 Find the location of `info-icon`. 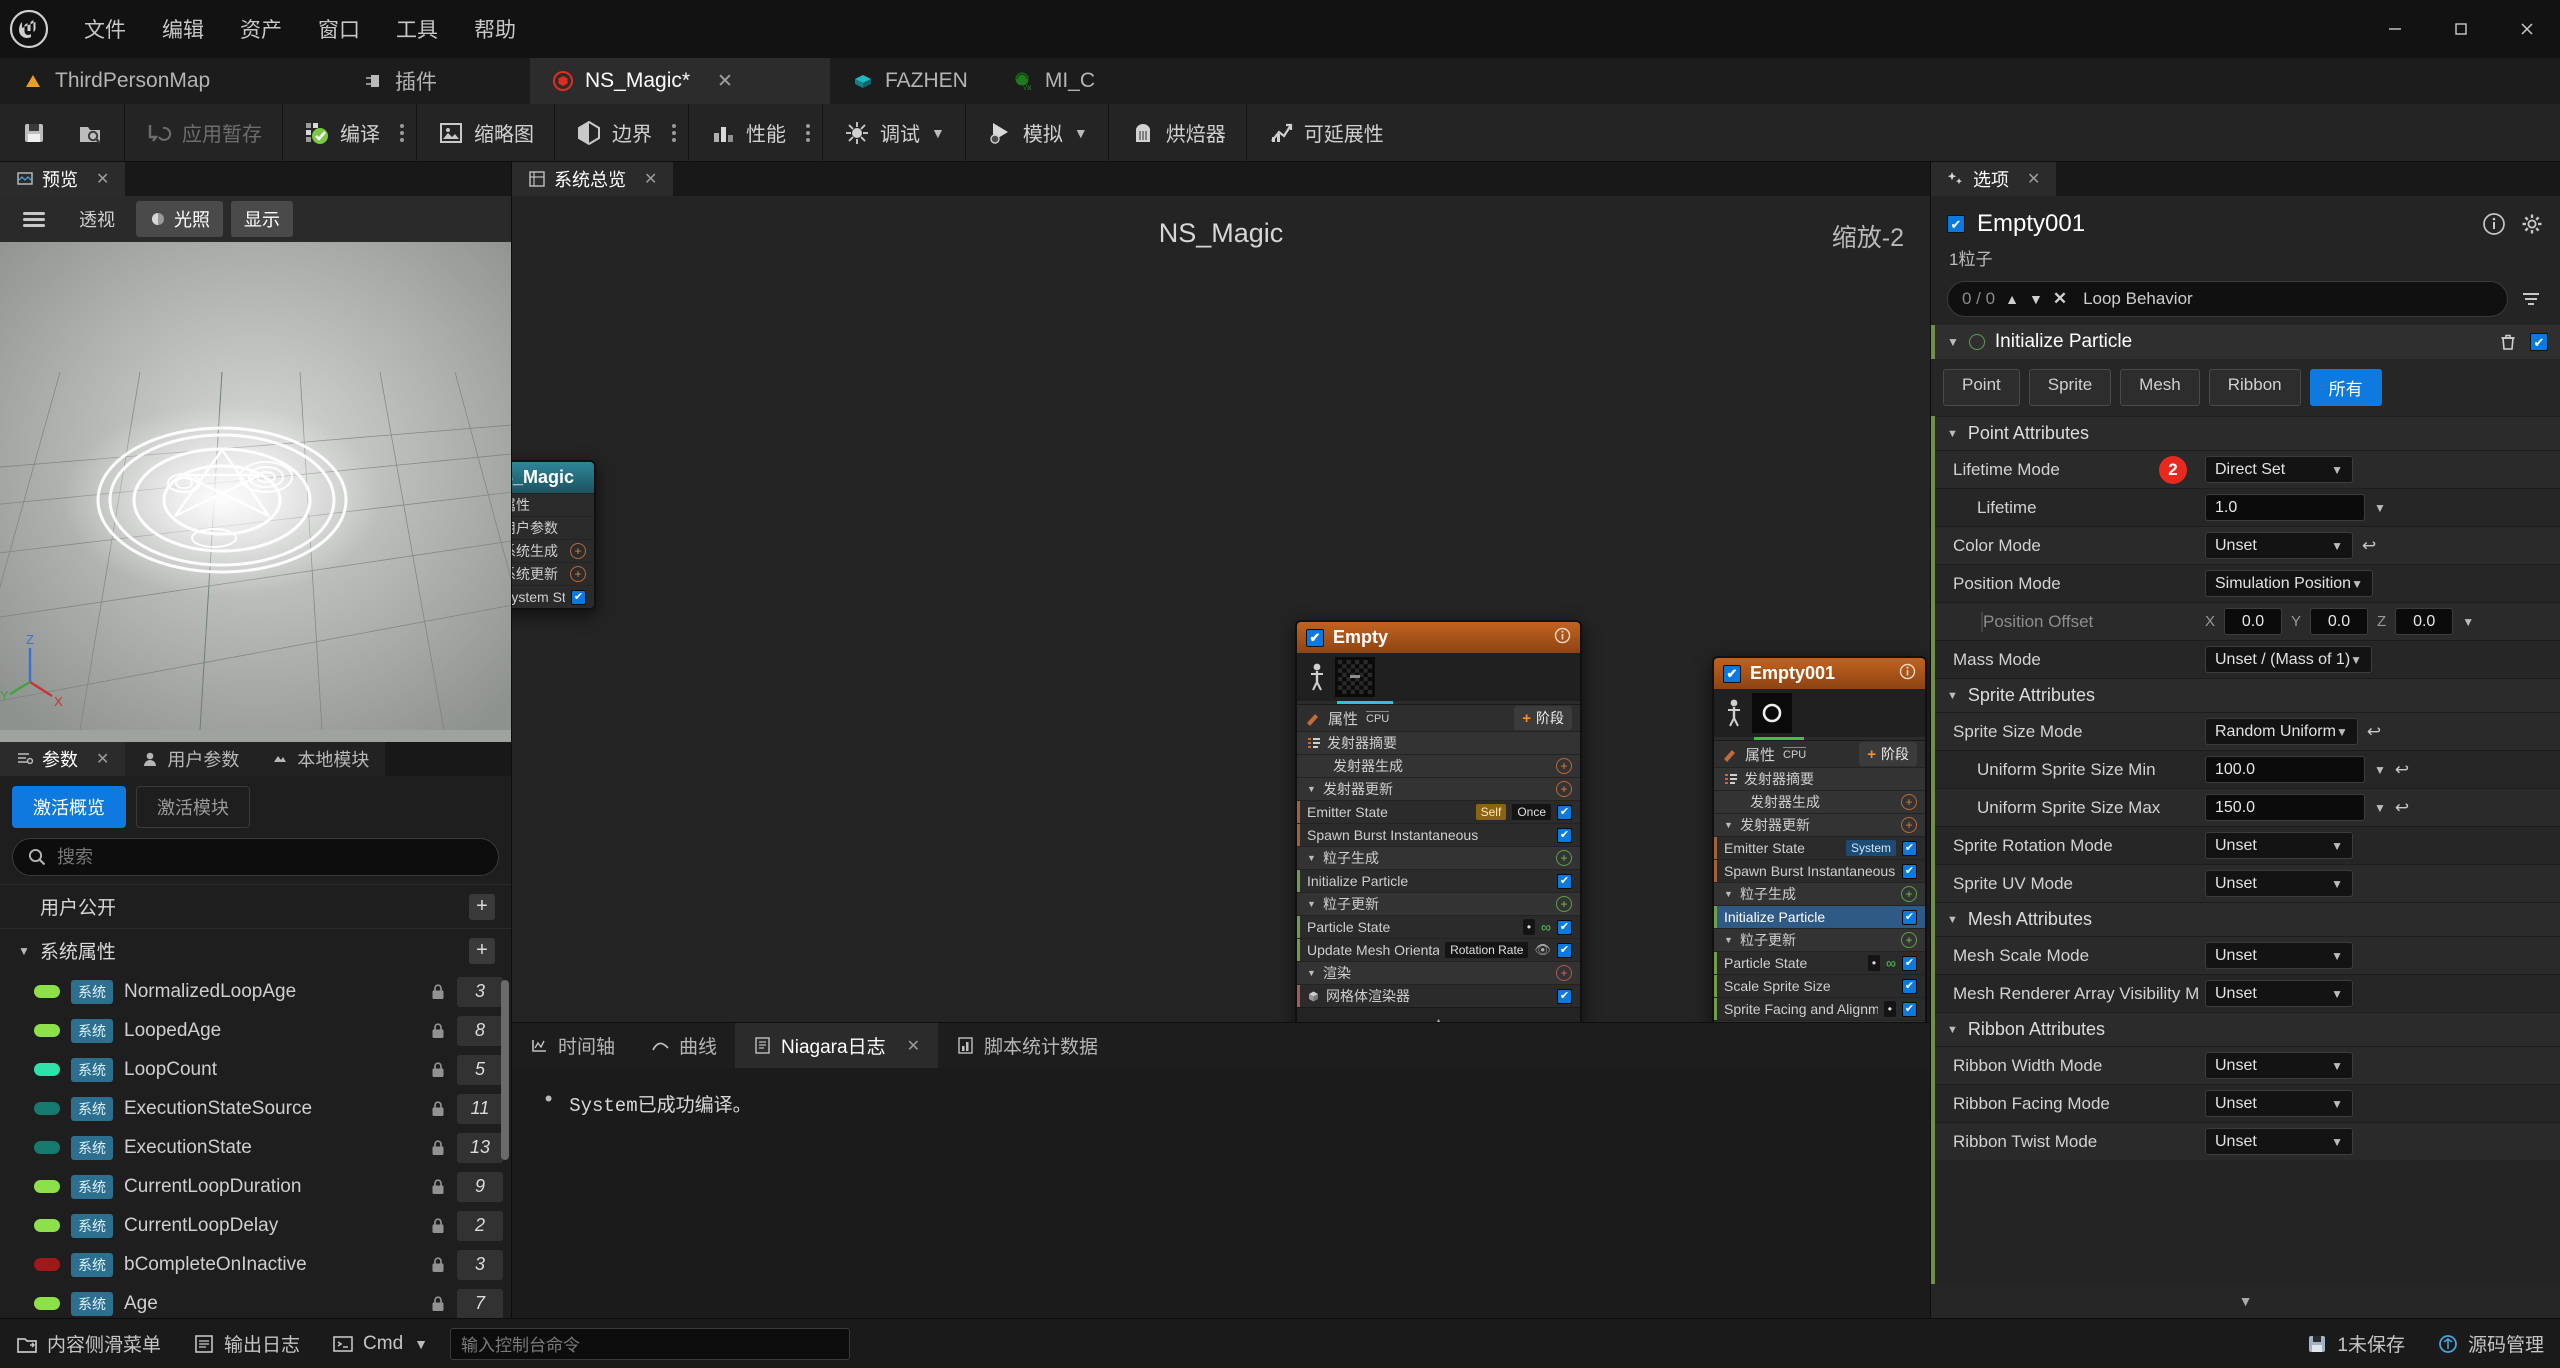

info-icon is located at coordinates (2494, 224).